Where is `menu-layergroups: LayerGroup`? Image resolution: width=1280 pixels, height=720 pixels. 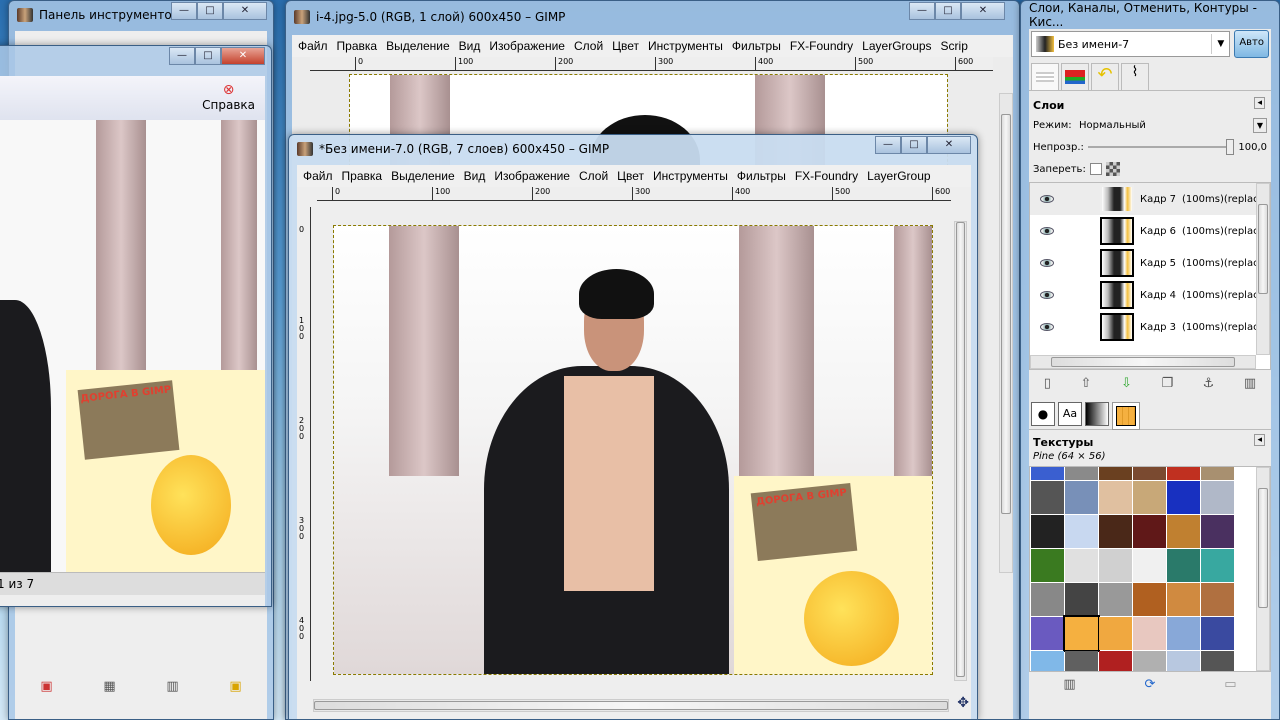 menu-layergroups: LayerGroup is located at coordinates (898, 176).